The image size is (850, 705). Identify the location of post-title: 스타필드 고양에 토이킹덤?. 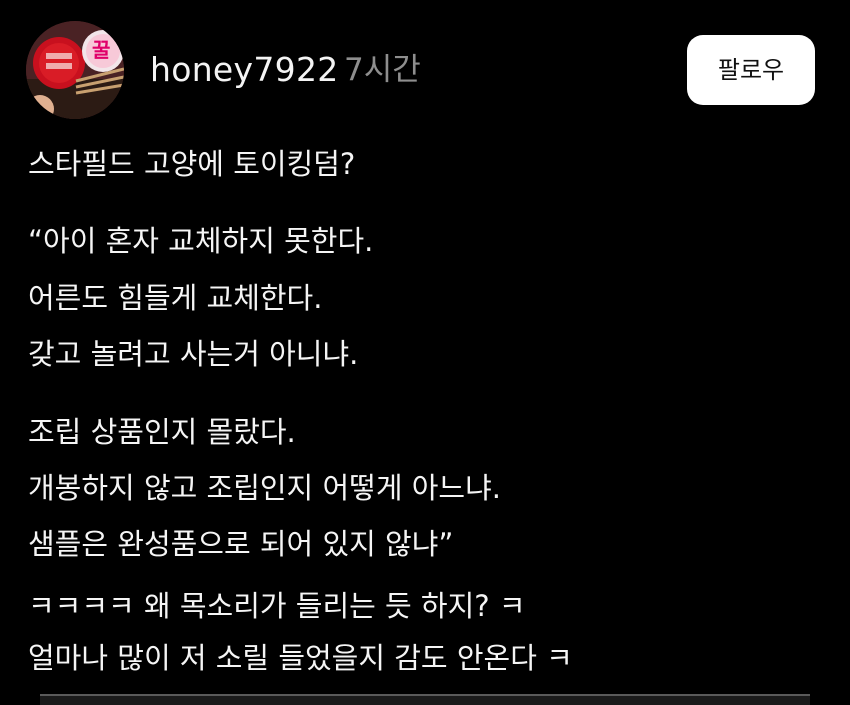
(192, 164).